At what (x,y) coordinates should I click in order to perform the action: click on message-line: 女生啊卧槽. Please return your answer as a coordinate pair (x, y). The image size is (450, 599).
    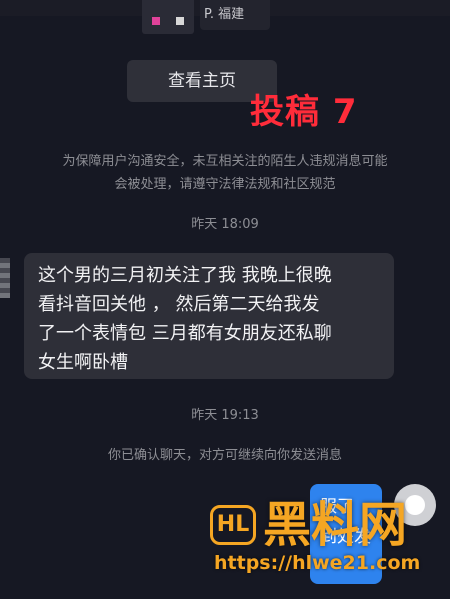
    Looking at the image, I should click on (83, 362).